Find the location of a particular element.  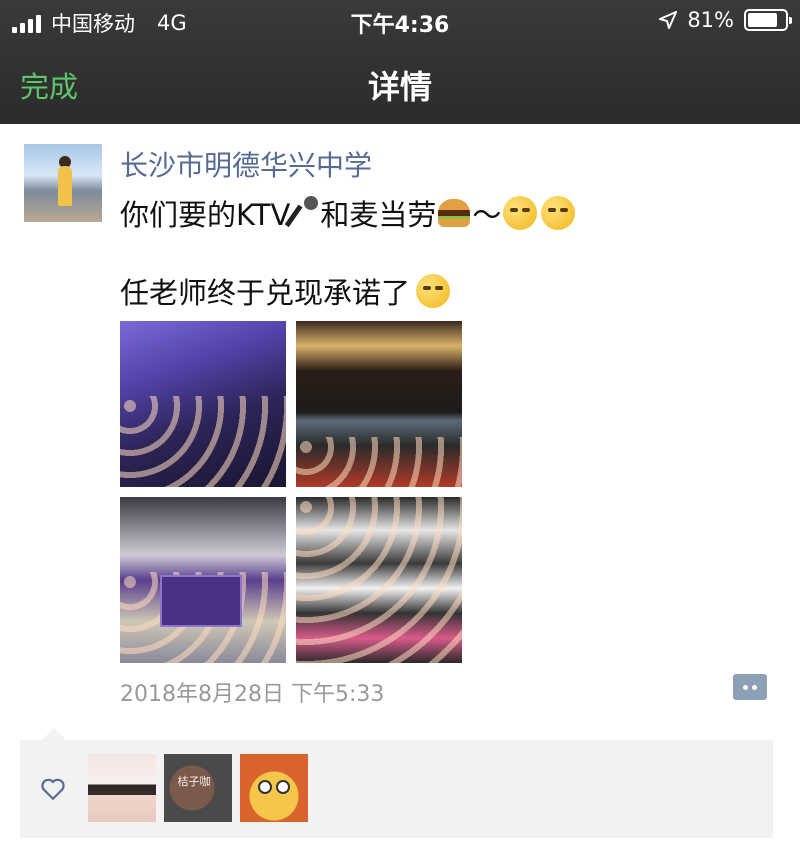

gym-group-banner-photo is located at coordinates (203, 580).